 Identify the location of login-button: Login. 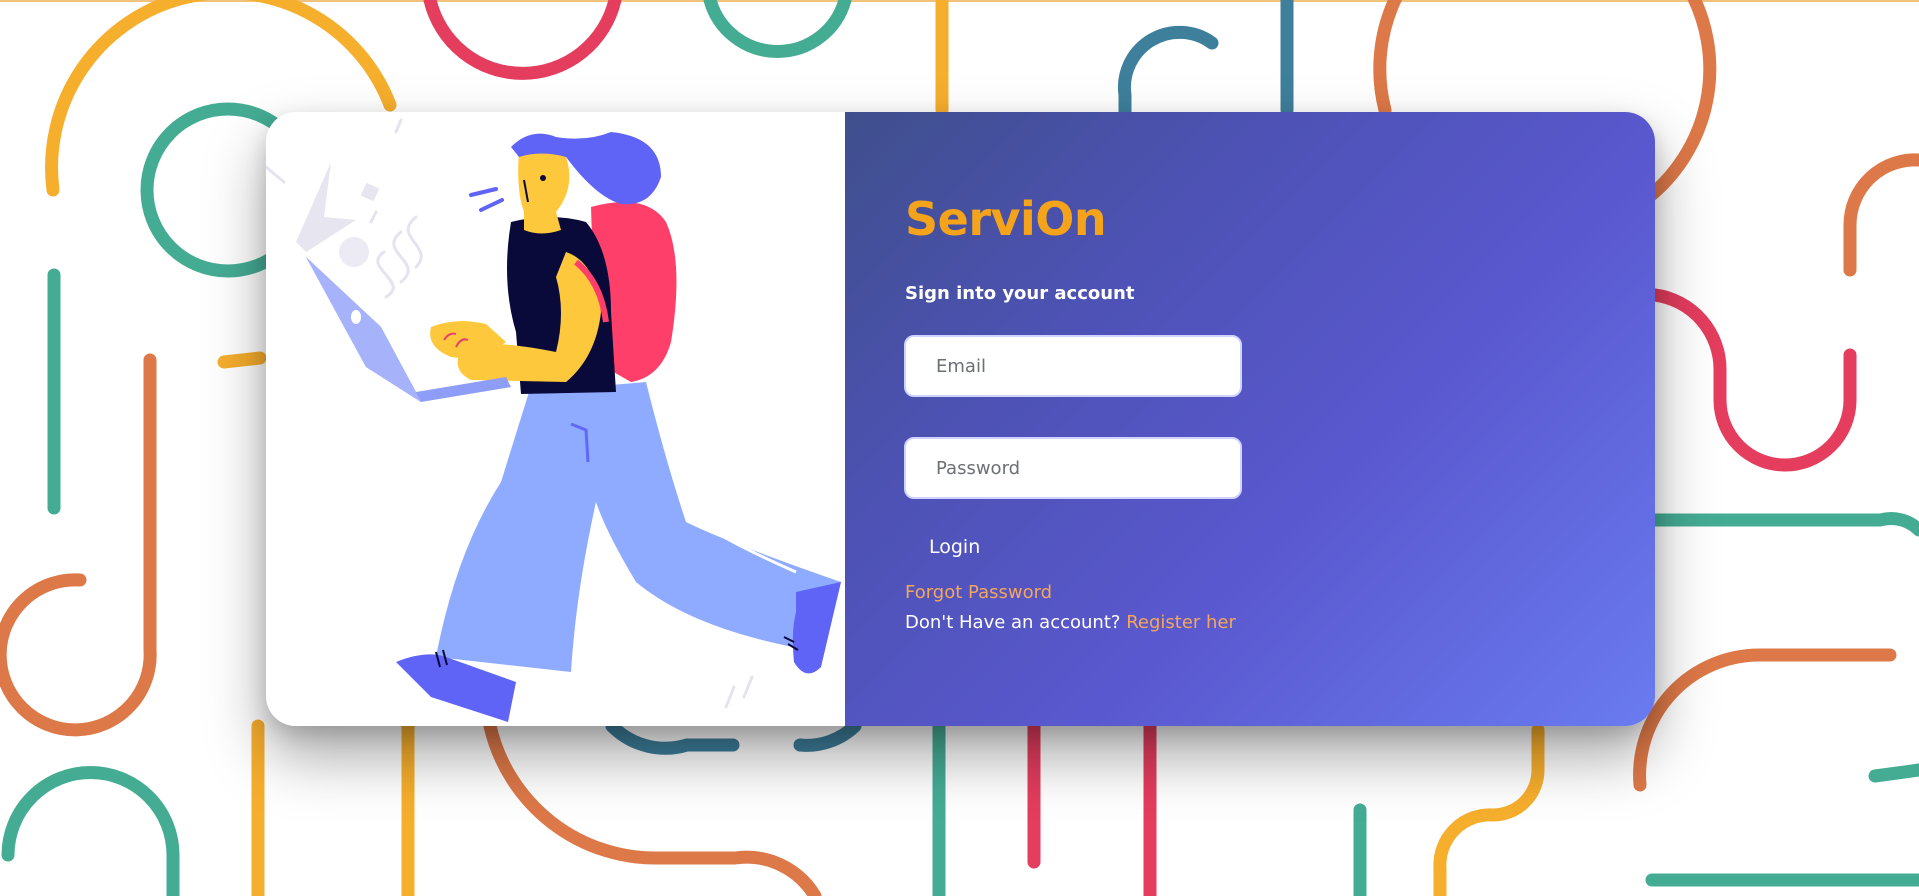
(954, 547).